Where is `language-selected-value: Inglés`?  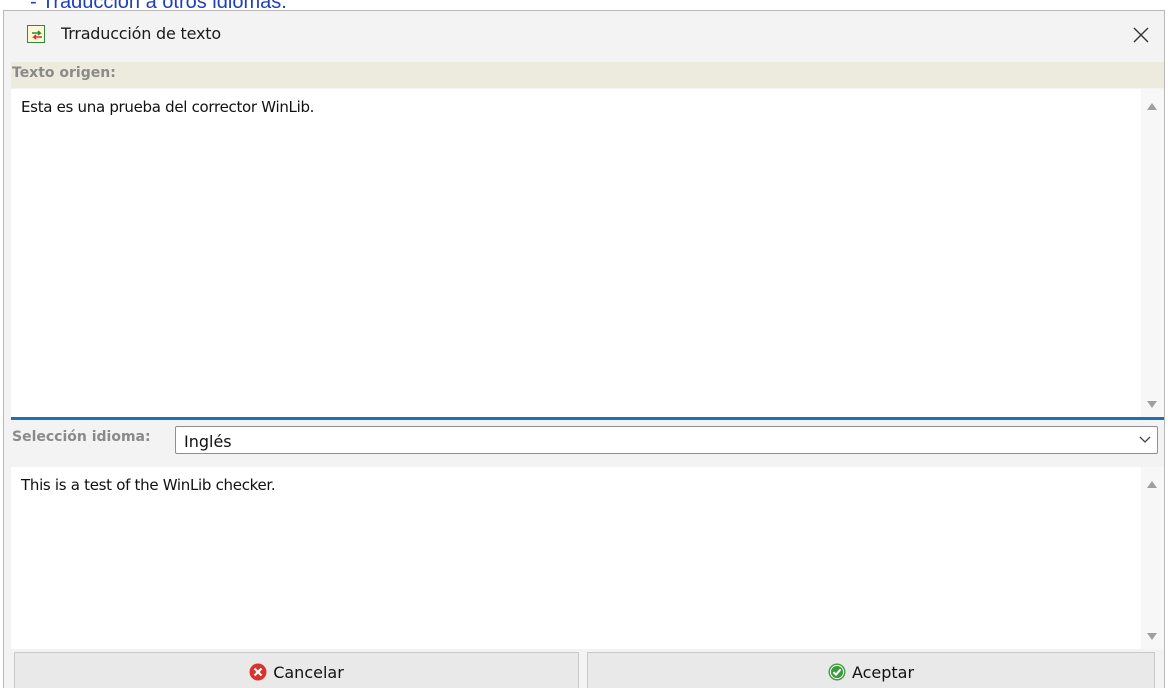 language-selected-value: Inglés is located at coordinates (208, 441).